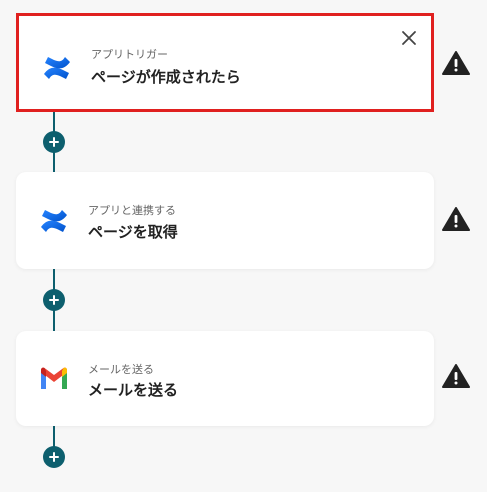  Describe the element at coordinates (133, 232) in the screenshot. I see `step-title: ページを取得` at that location.